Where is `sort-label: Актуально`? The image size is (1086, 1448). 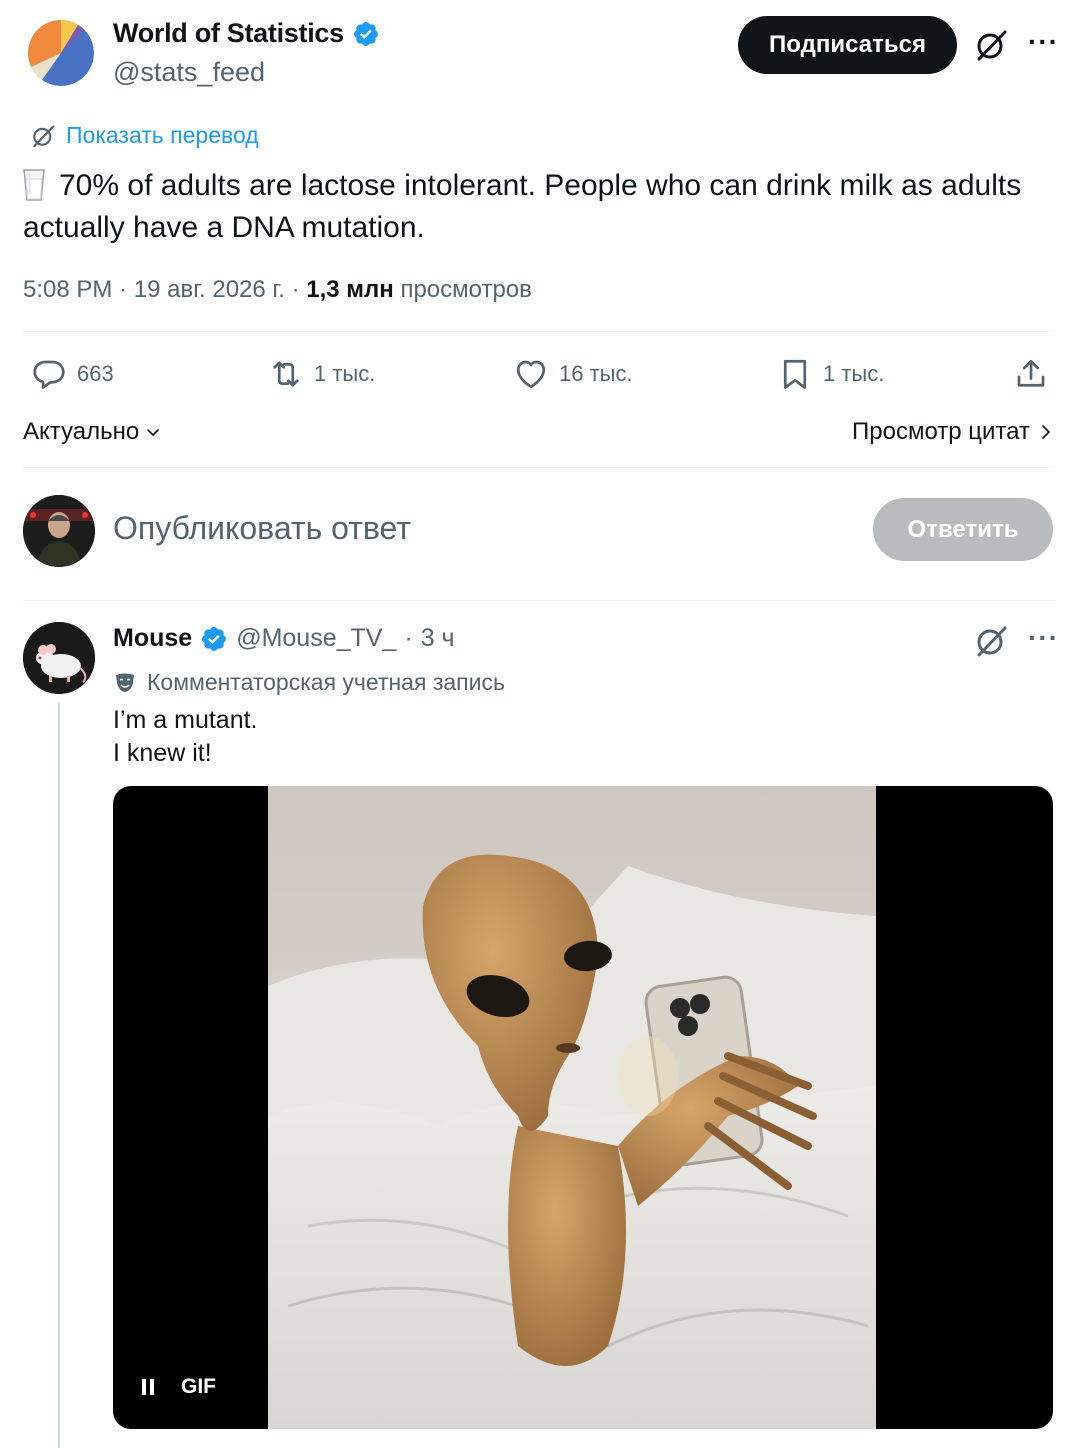 sort-label: Актуально is located at coordinates (81, 432).